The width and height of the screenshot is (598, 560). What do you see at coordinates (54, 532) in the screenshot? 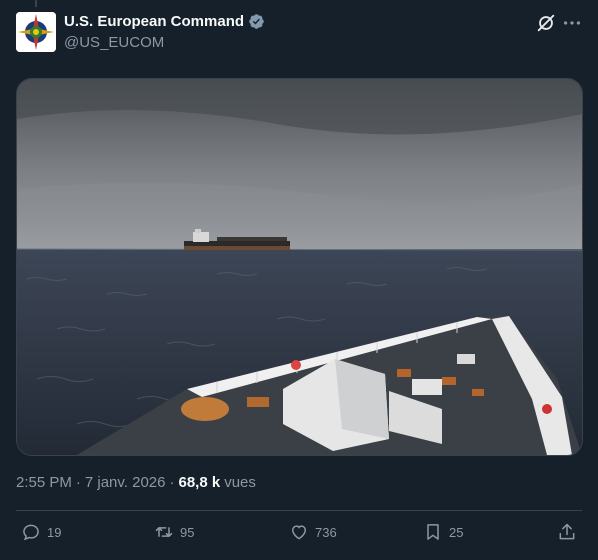
I see `reply-count: 19` at bounding box center [54, 532].